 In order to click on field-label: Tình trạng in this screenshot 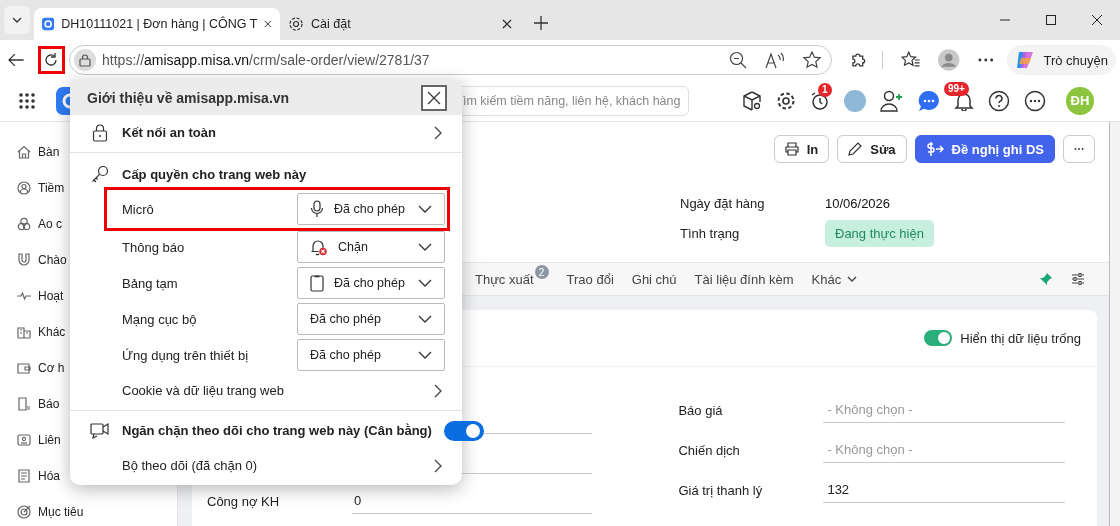, I will do `click(710, 233)`.